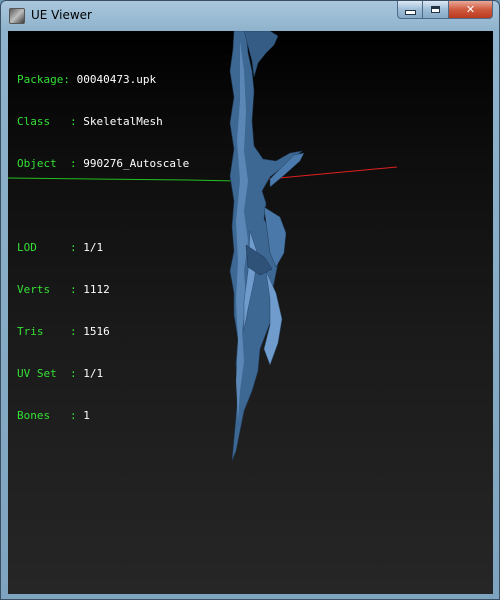 This screenshot has width=500, height=600. Describe the element at coordinates (50, 247) in the screenshot. I see `info-label: LOD :` at that location.